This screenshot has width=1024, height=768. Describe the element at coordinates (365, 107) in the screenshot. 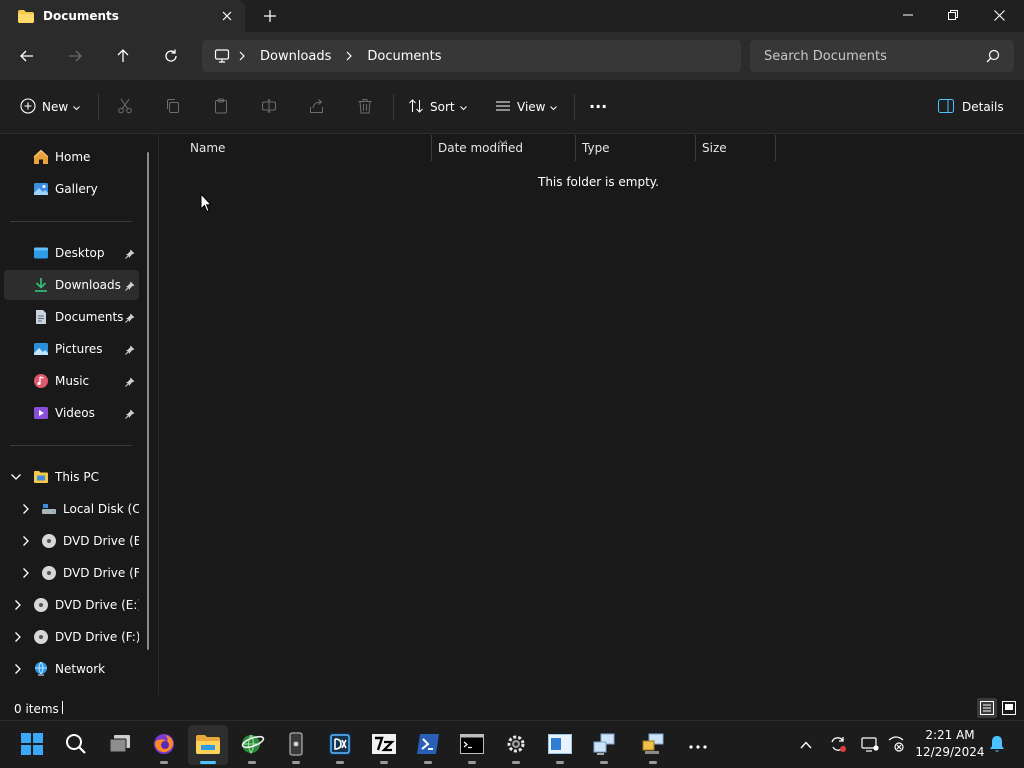

I see `delete-button` at that location.